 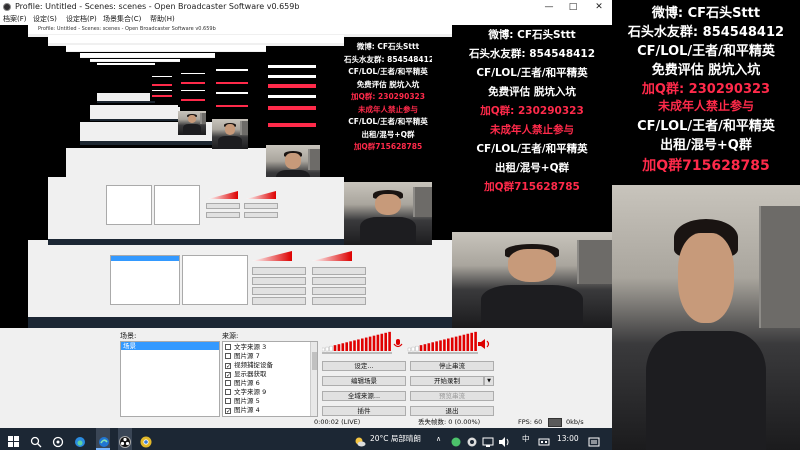 I want to click on source-label: 文字来源 3, so click(x=250, y=347).